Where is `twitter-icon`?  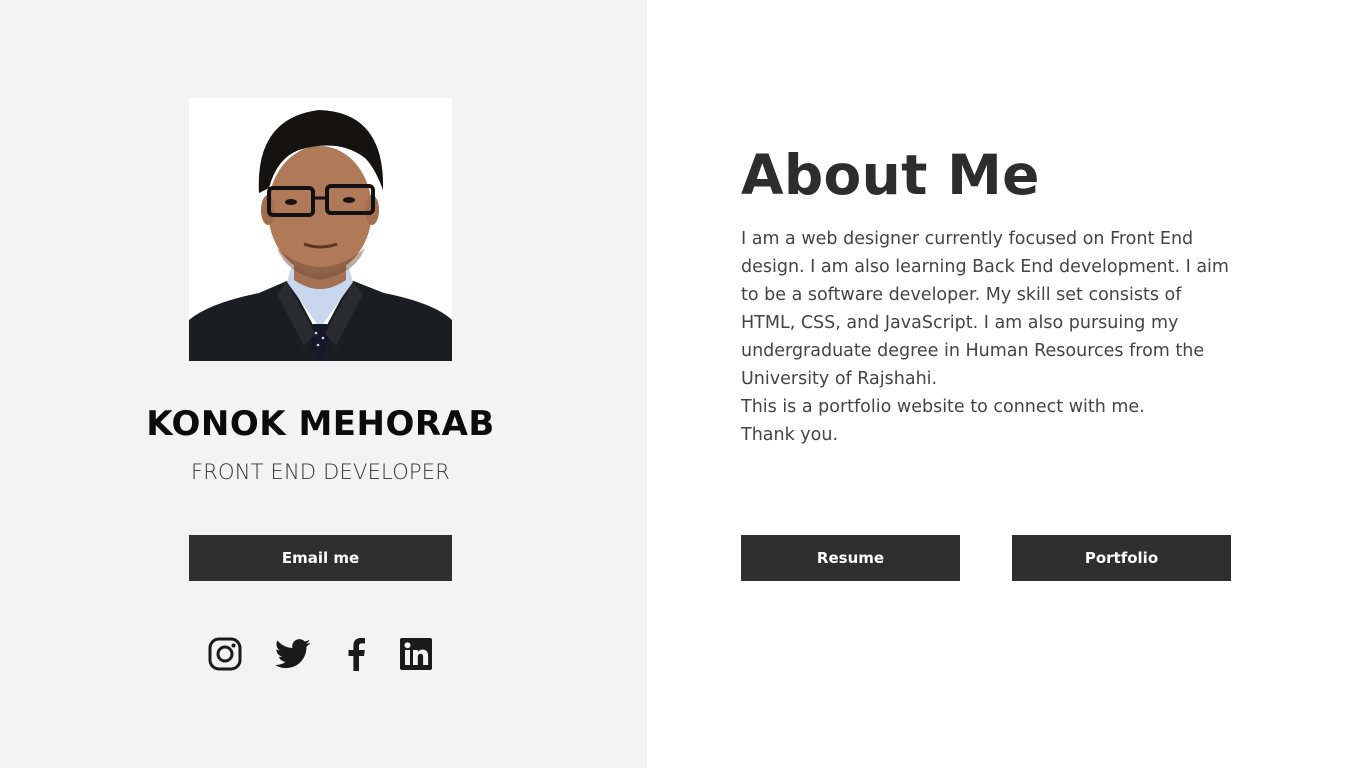 twitter-icon is located at coordinates (293, 654).